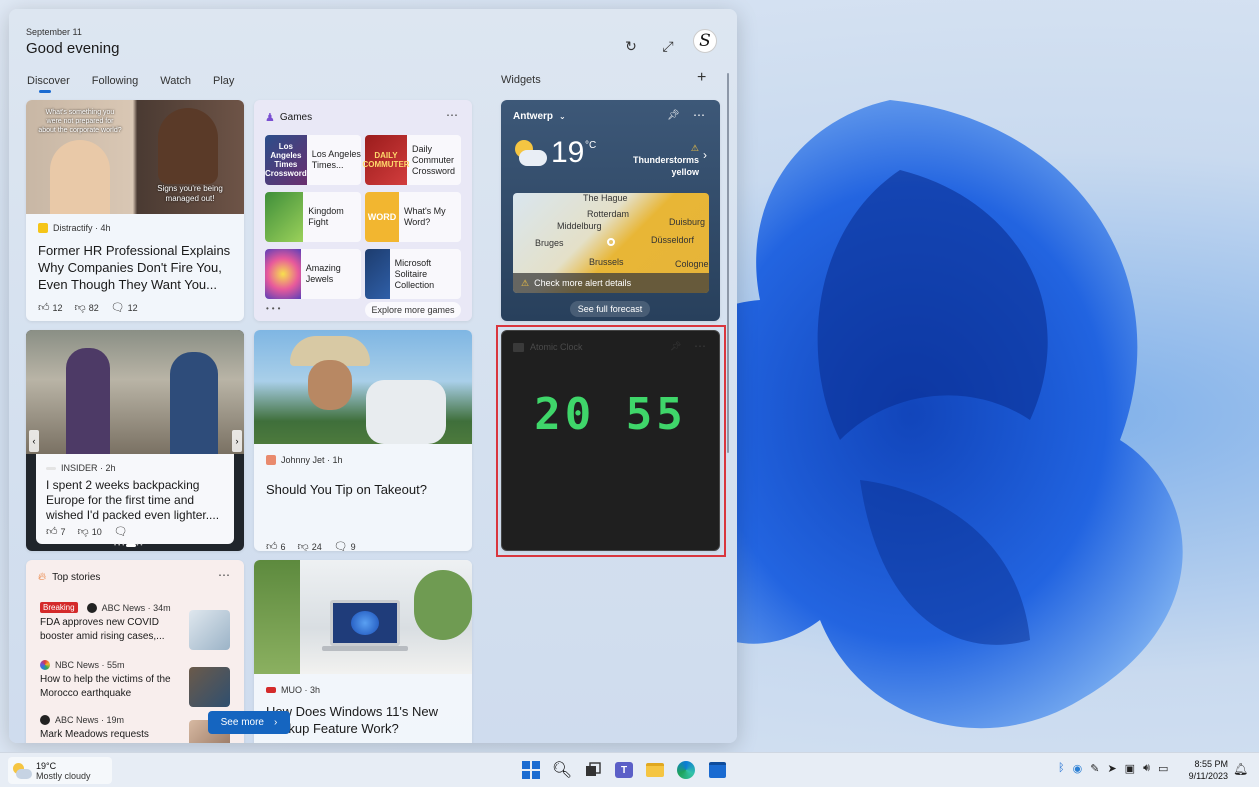 The image size is (1259, 787). Describe the element at coordinates (1078, 768) in the screenshot. I see `security-icon: ◉` at that location.